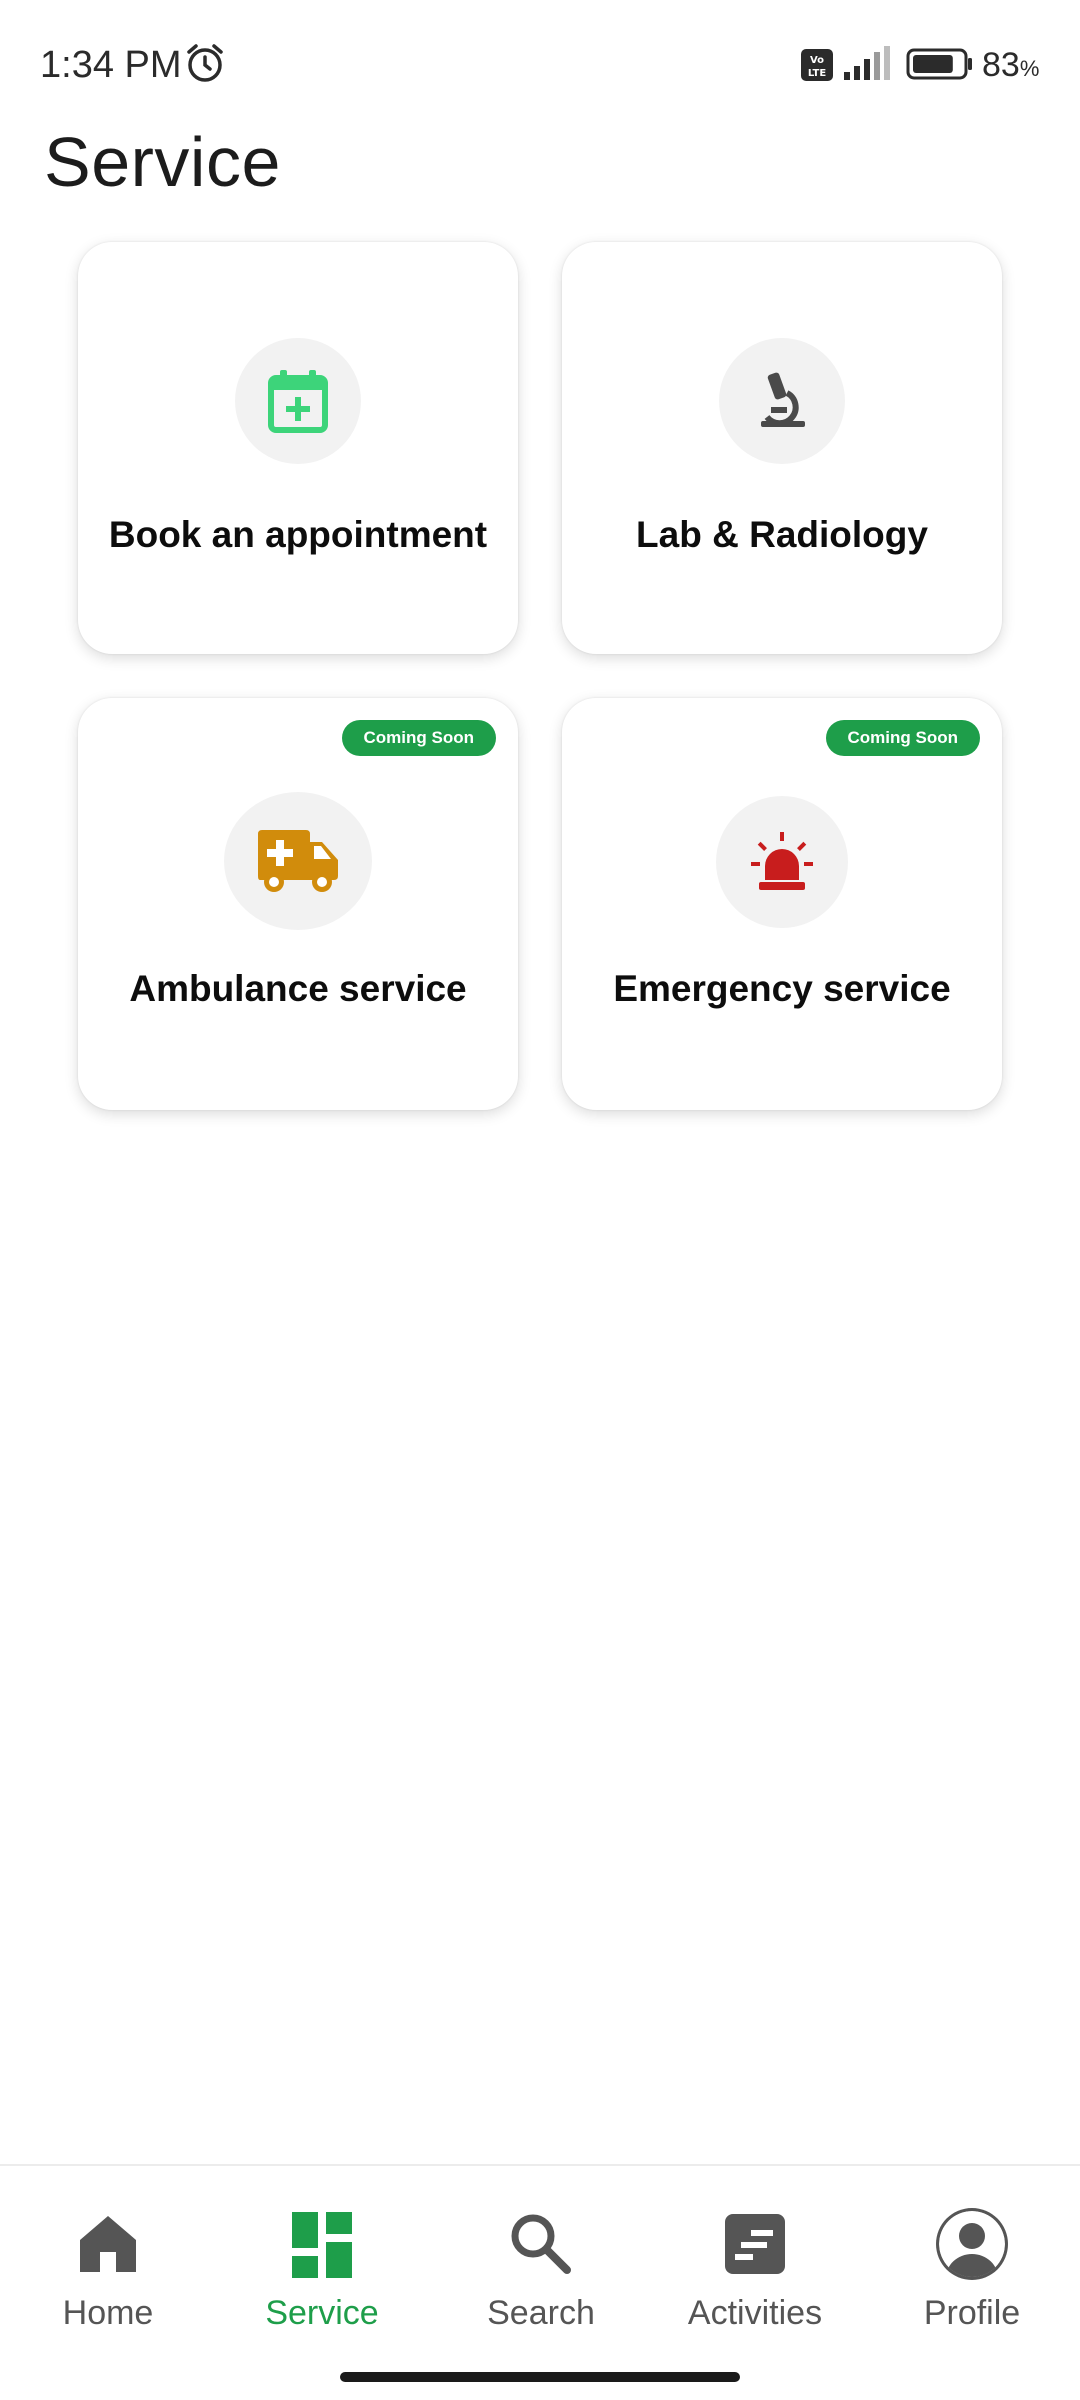  I want to click on bottom-nav: Home Service Search Activities Profile, so click(540, 2282).